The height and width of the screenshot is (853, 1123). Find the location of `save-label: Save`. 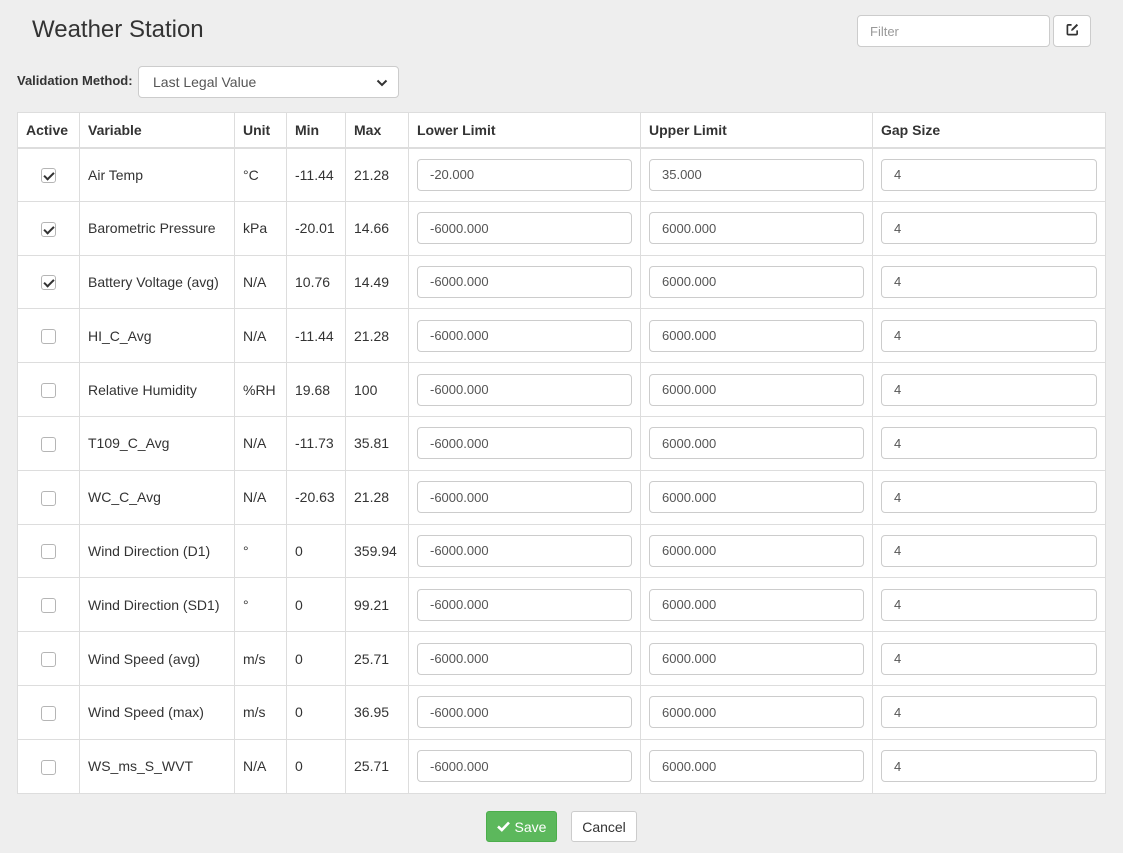

save-label: Save is located at coordinates (530, 826).